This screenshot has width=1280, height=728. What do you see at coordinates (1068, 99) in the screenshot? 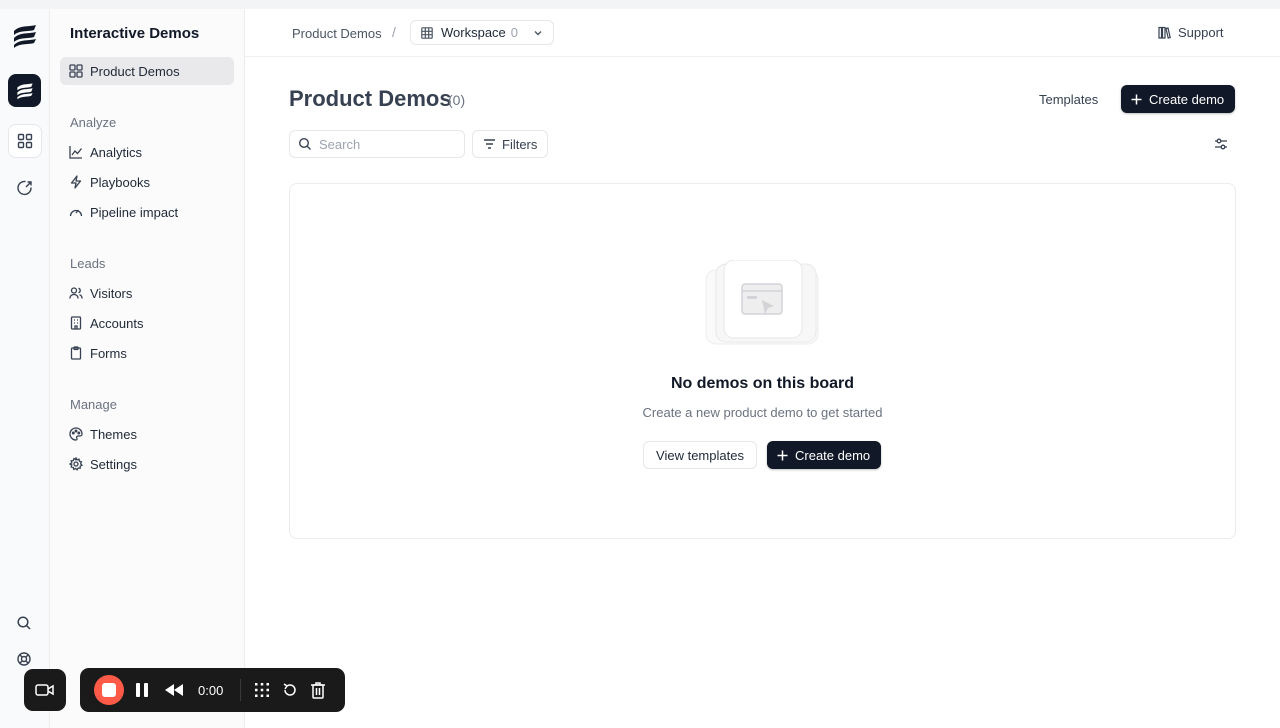
I see `templates-button: Templates` at bounding box center [1068, 99].